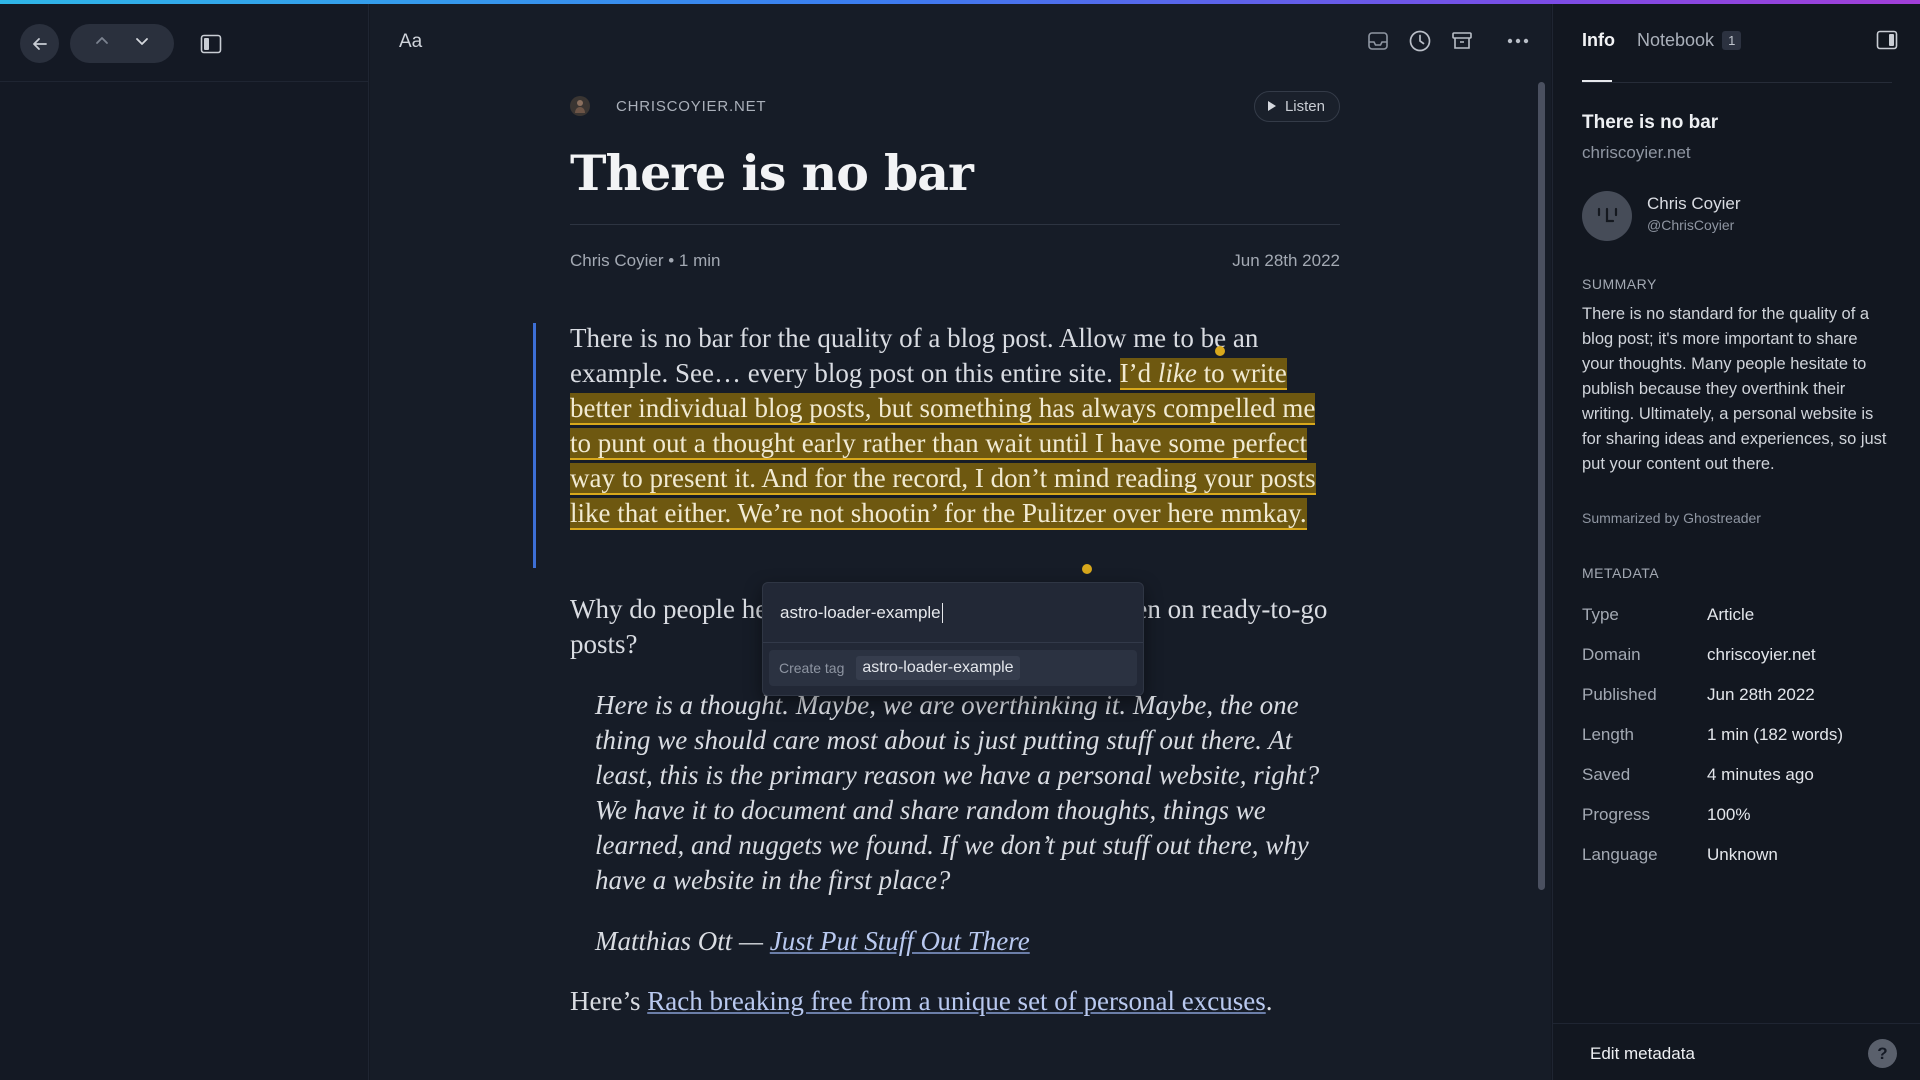 The image size is (1920, 1080). What do you see at coordinates (1598, 40) in the screenshot?
I see `tab-info: Info` at bounding box center [1598, 40].